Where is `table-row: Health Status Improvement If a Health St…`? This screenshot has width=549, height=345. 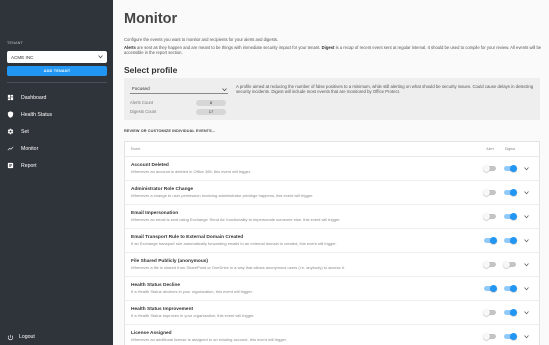 table-row: Health Status Improvement If a Health St… is located at coordinates (332, 313).